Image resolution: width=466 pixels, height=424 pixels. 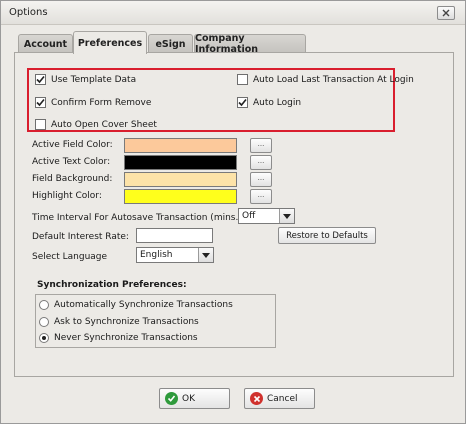 What do you see at coordinates (327, 235) in the screenshot?
I see `restore-to-defaults-button: Restore to Defaults` at bounding box center [327, 235].